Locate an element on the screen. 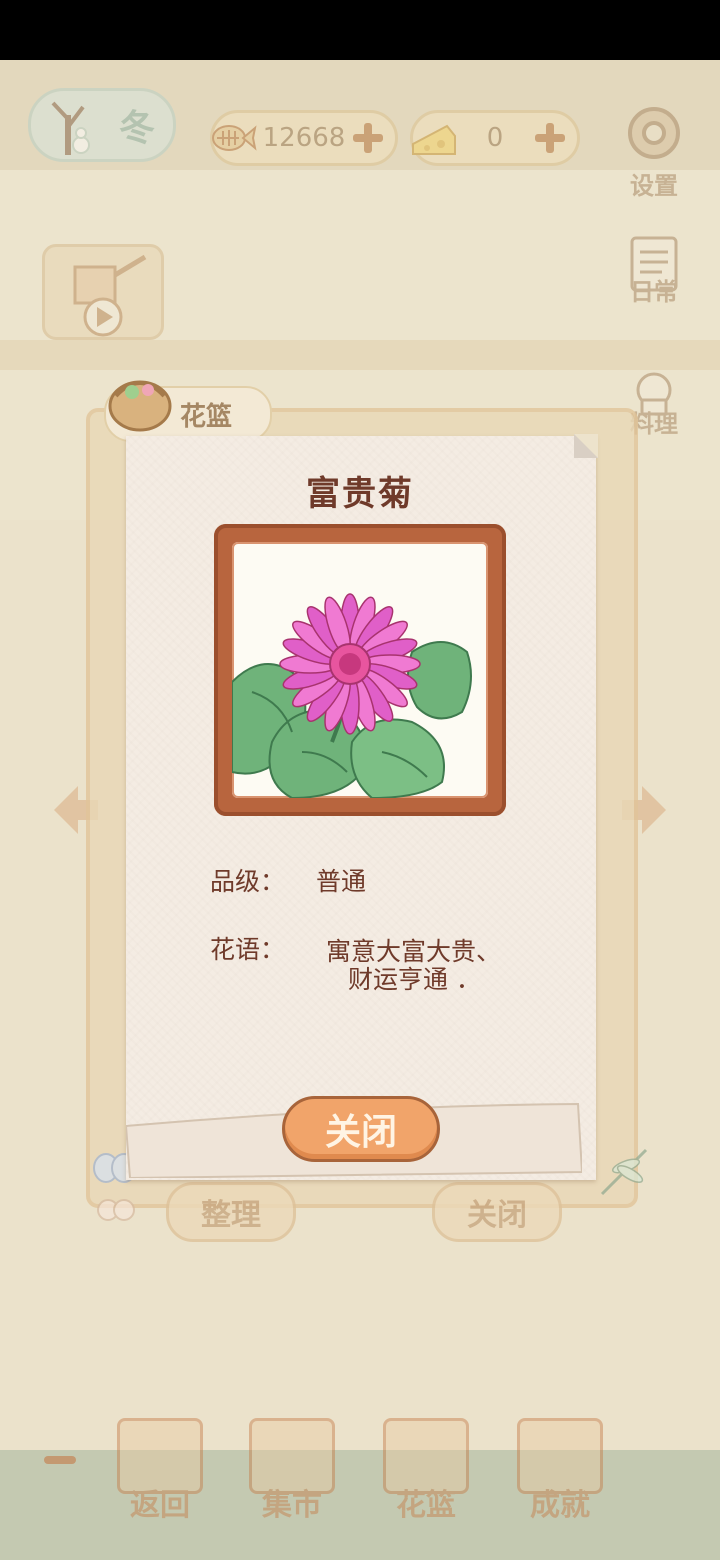 This screenshot has height=1560, width=720. settings-label: 设置 is located at coordinates (654, 186).